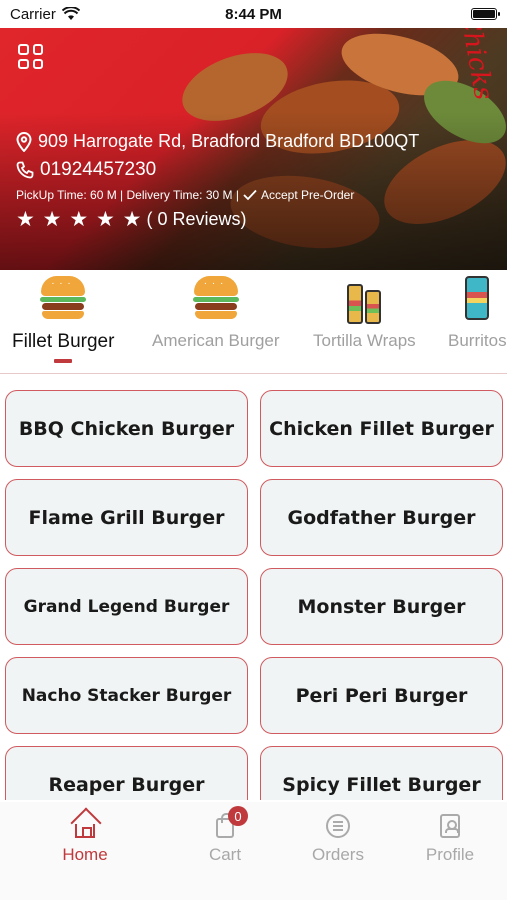 The width and height of the screenshot is (507, 900). What do you see at coordinates (381, 773) in the screenshot?
I see `menu-item-spicy-fillet-burger: Spicy Fillet Burger` at bounding box center [381, 773].